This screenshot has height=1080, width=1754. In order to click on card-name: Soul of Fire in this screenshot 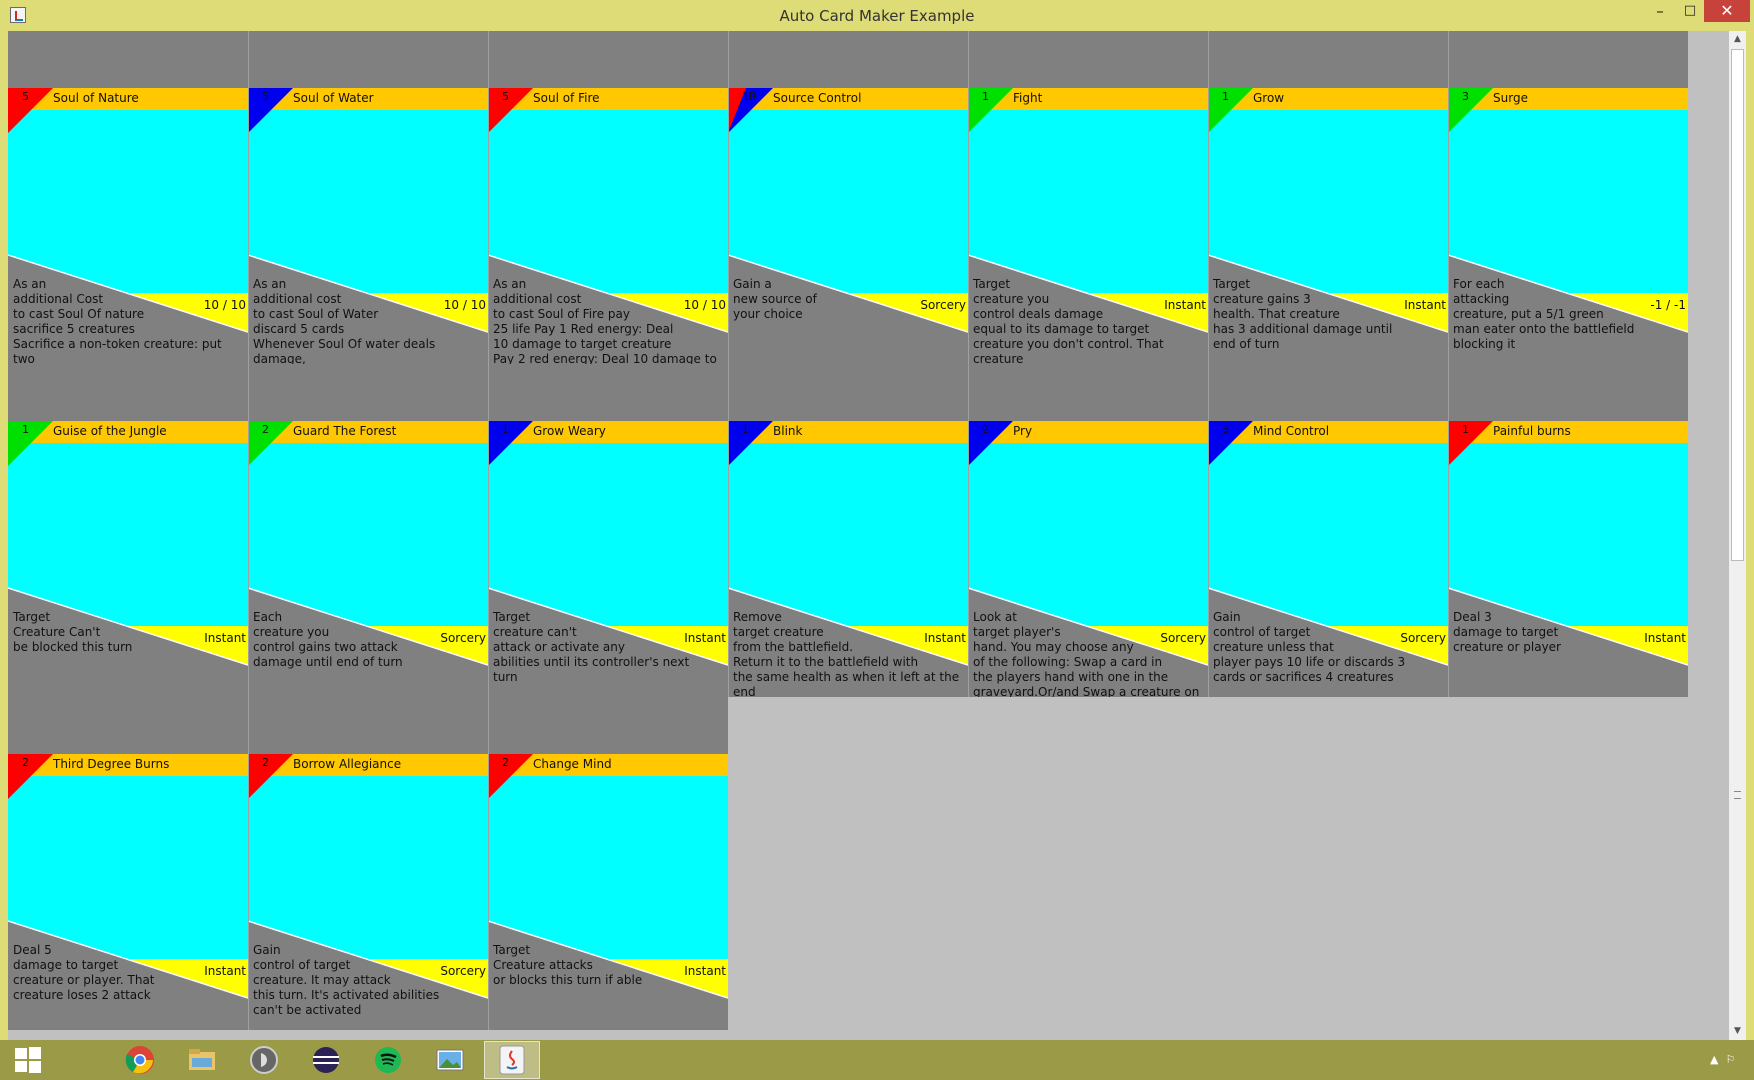, I will do `click(566, 98)`.